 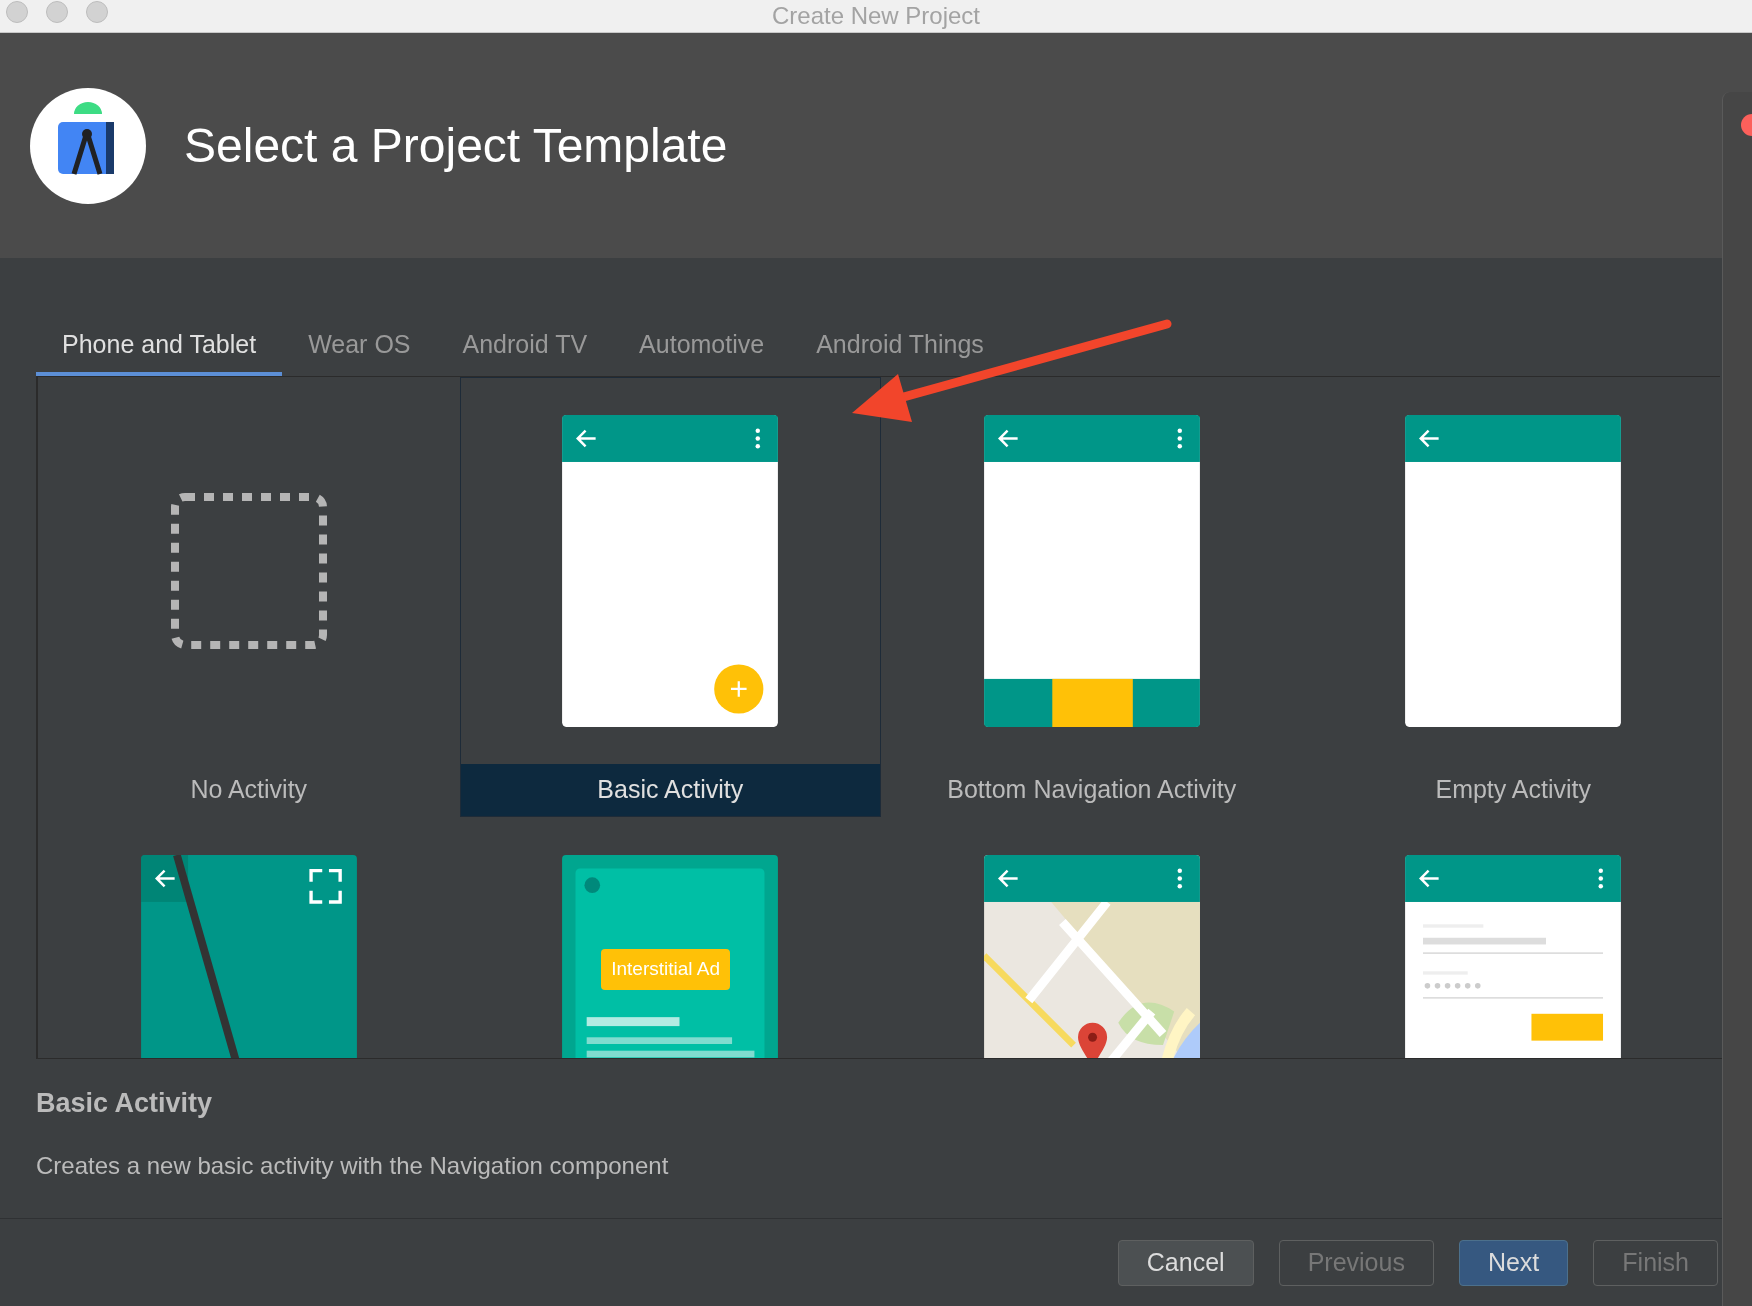 What do you see at coordinates (249, 790) in the screenshot?
I see `template-label: No Activity` at bounding box center [249, 790].